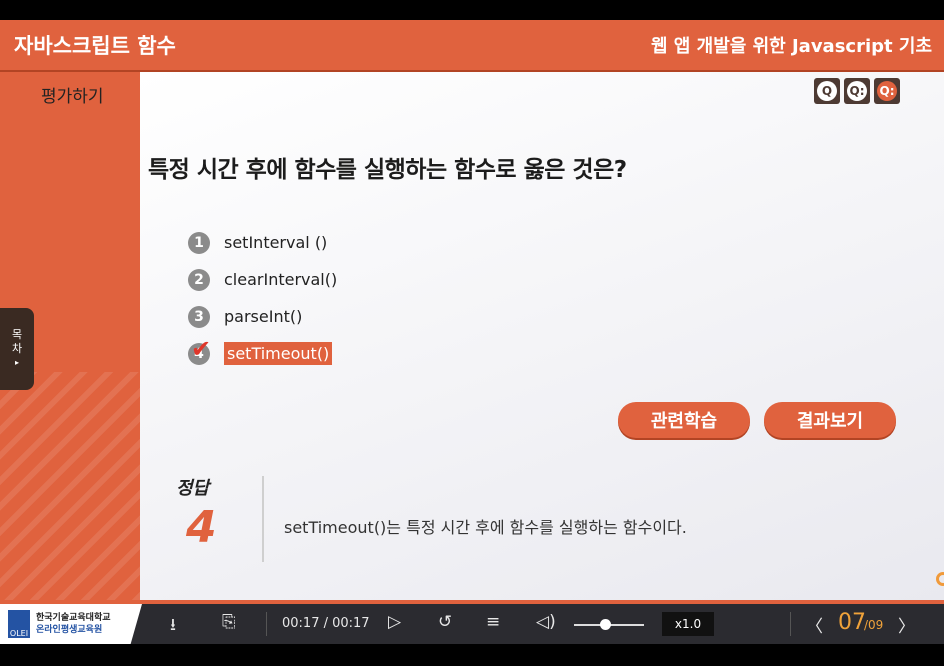  Describe the element at coordinates (394, 622) in the screenshot. I see `play-icon: ▷` at that location.